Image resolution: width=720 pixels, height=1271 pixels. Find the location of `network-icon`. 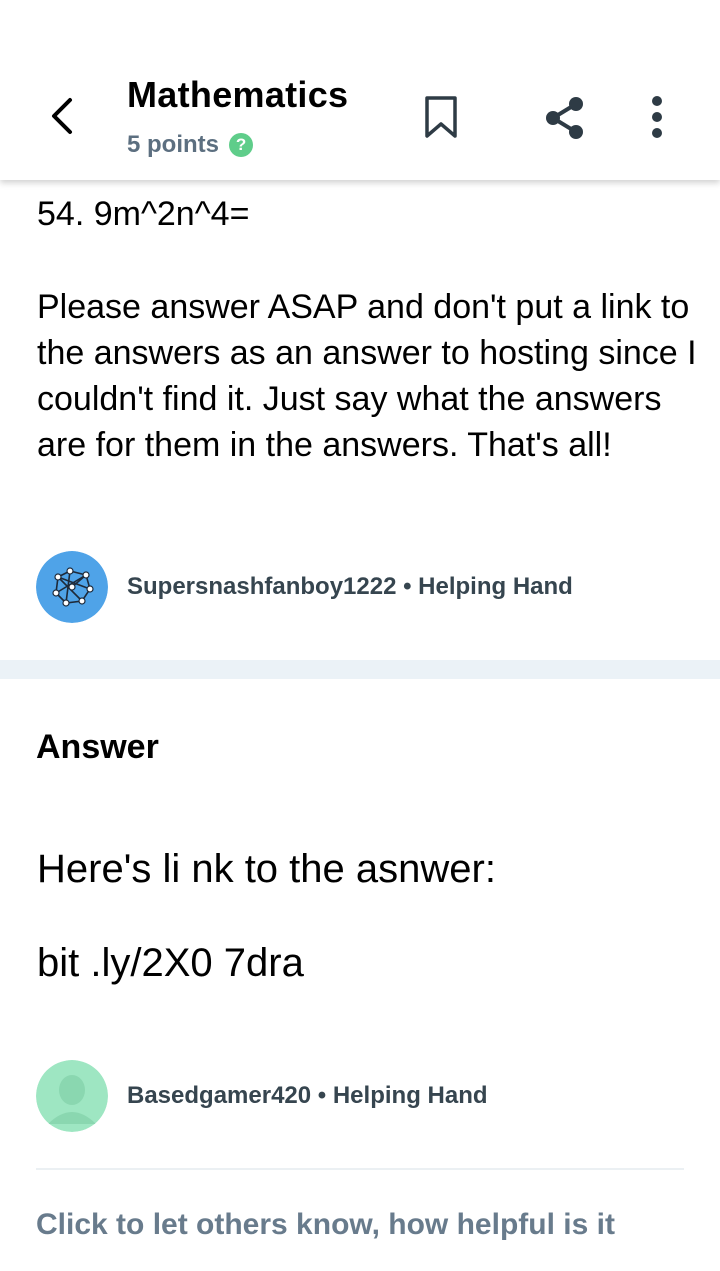

network-icon is located at coordinates (72, 587).